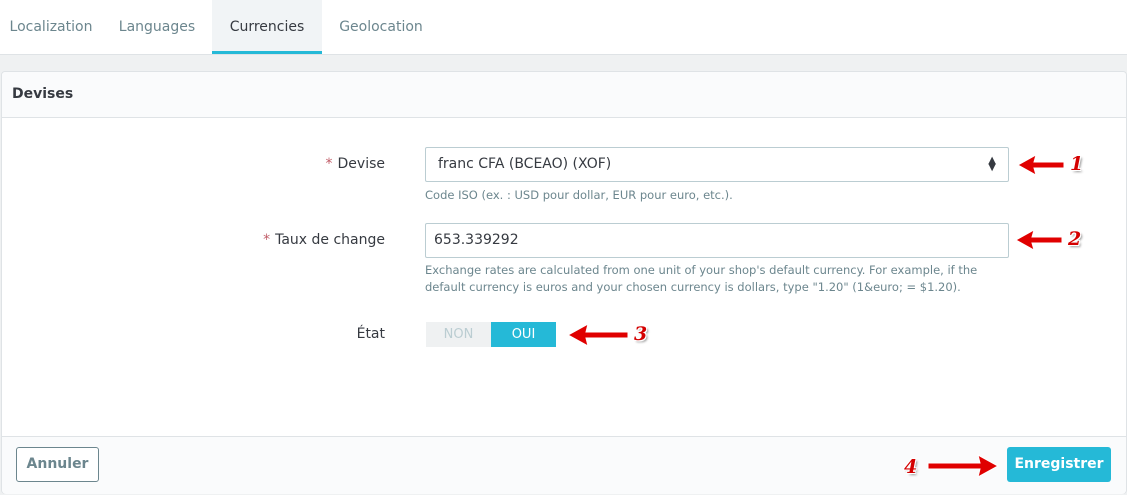 Image resolution: width=1127 pixels, height=495 pixels. What do you see at coordinates (370, 334) in the screenshot?
I see `state-label: État` at bounding box center [370, 334].